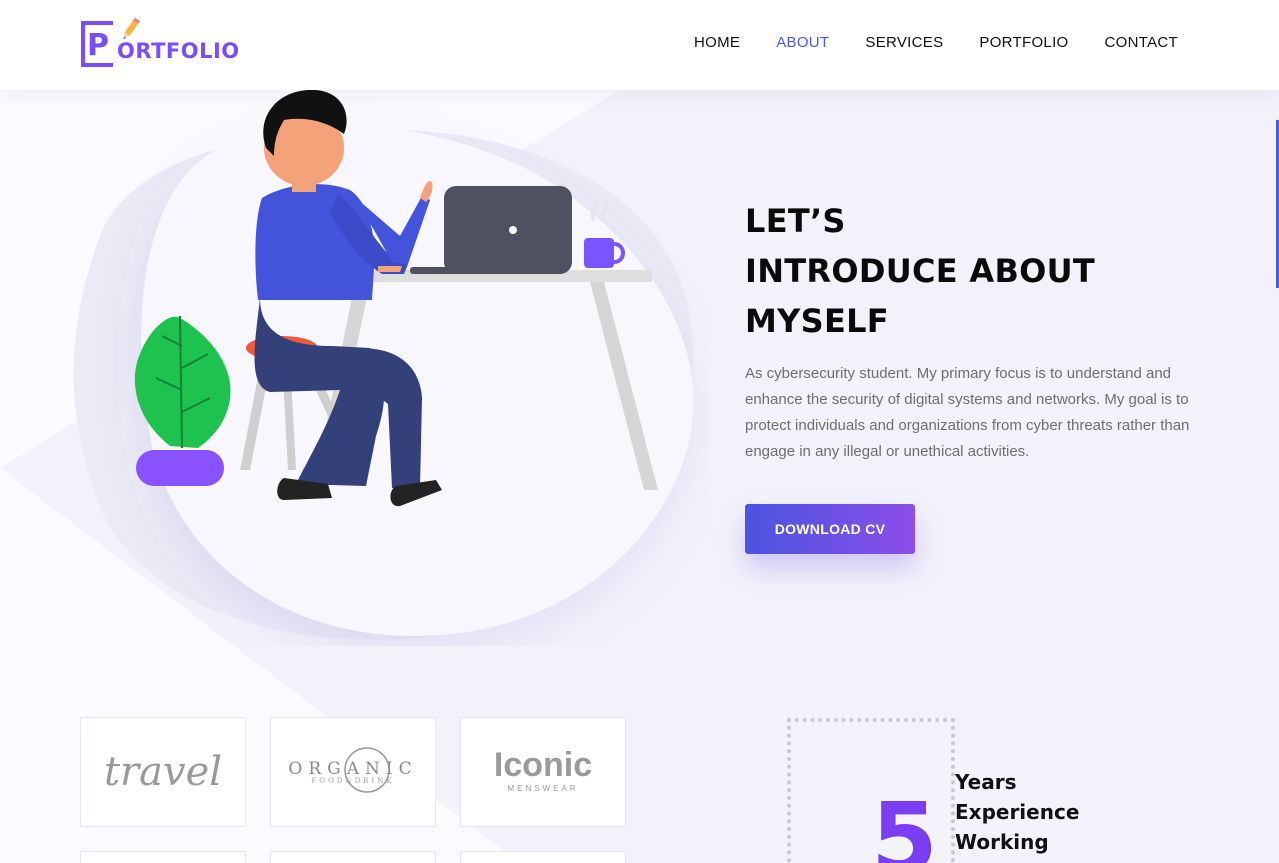  Describe the element at coordinates (367, 770) in the screenshot. I see `circle-emblem-icon` at that location.